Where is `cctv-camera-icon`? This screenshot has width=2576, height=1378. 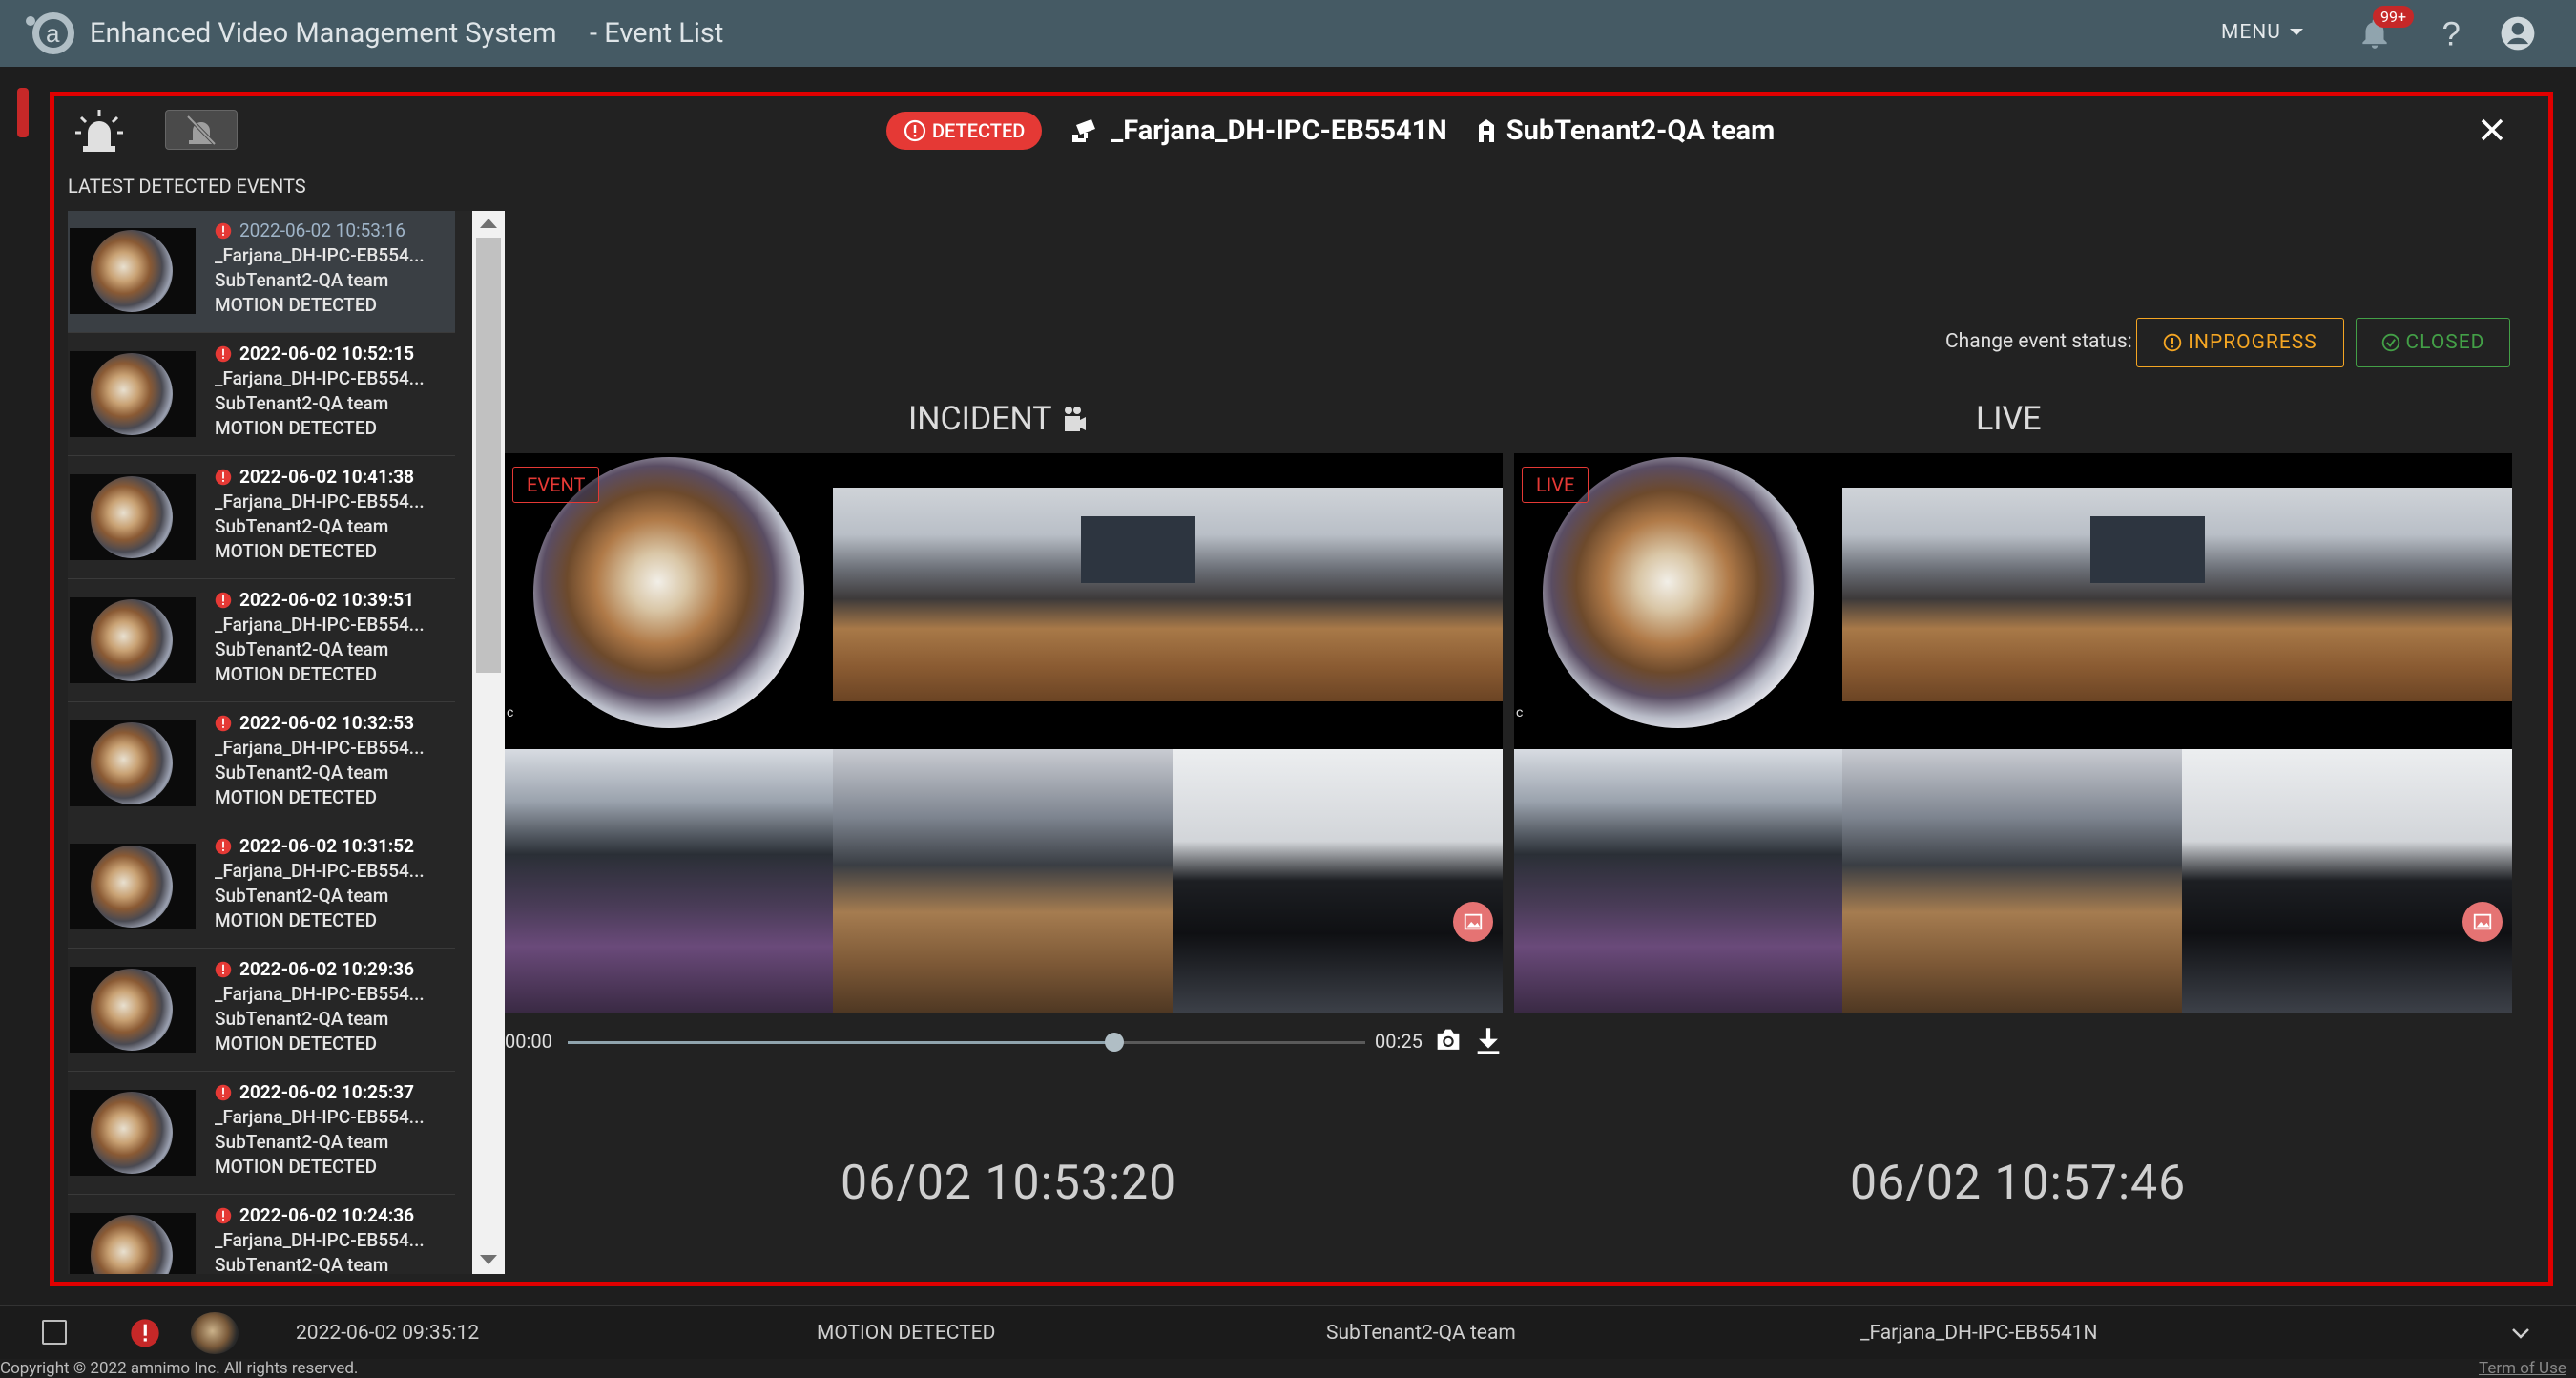 cctv-camera-icon is located at coordinates (1084, 130).